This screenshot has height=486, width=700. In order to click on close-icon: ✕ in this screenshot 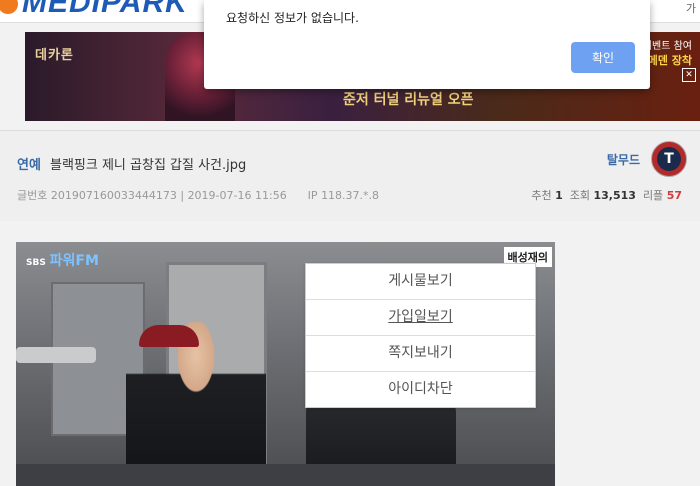, I will do `click(689, 75)`.